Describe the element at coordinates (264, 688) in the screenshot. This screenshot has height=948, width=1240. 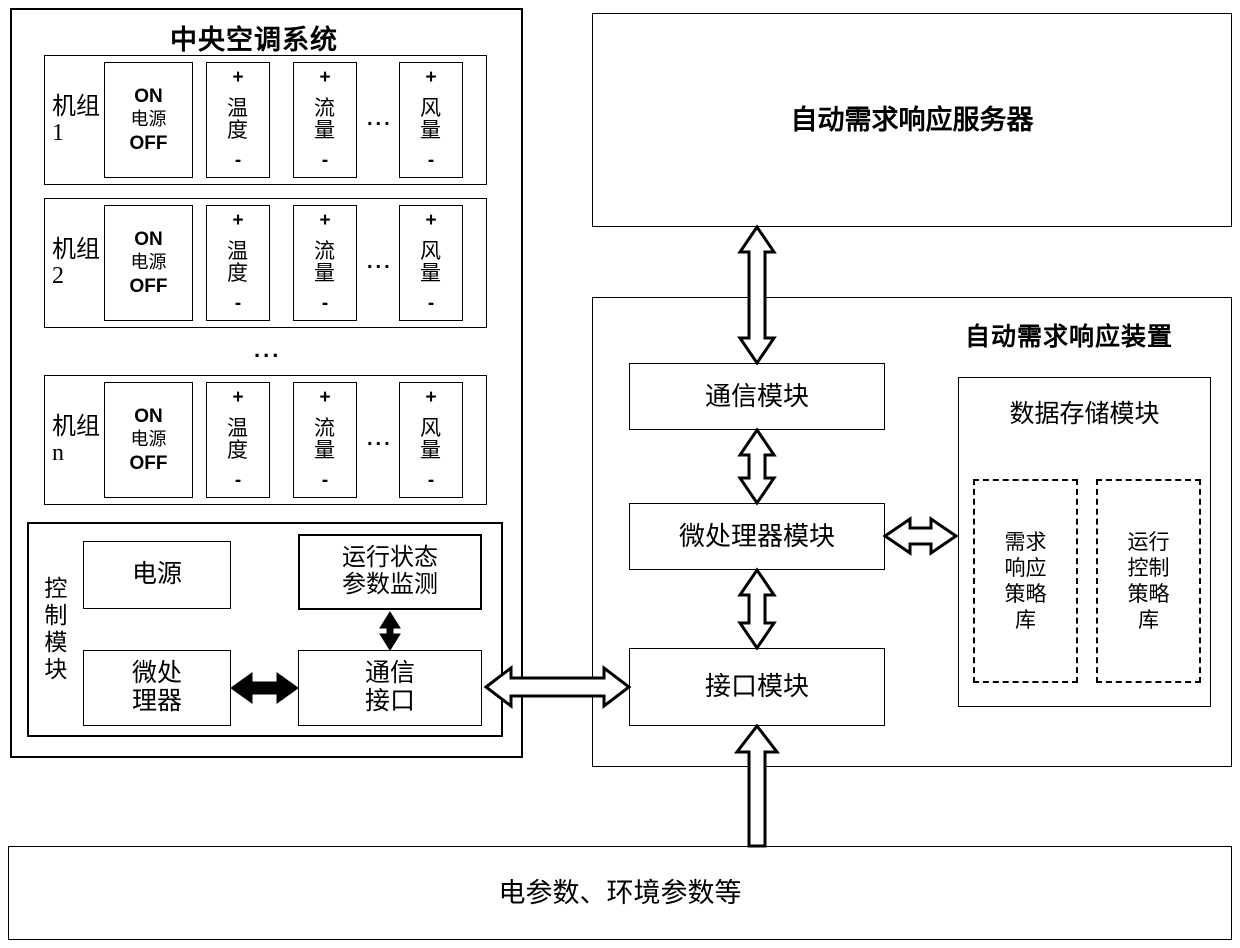
I see `microprocessor-comminterface-arrow` at that location.